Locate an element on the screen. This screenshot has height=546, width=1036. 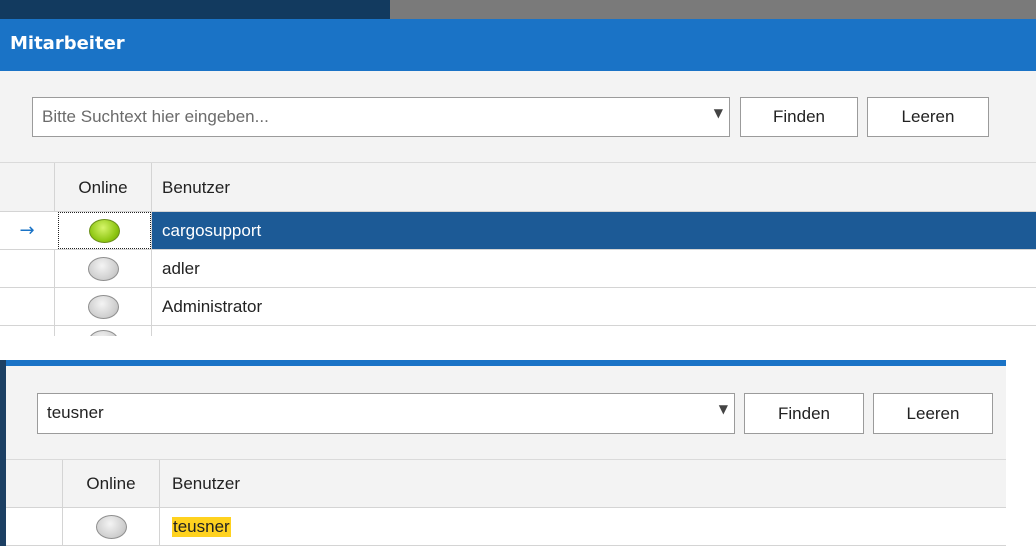
user-name-cell: teusner is located at coordinates (582, 526).